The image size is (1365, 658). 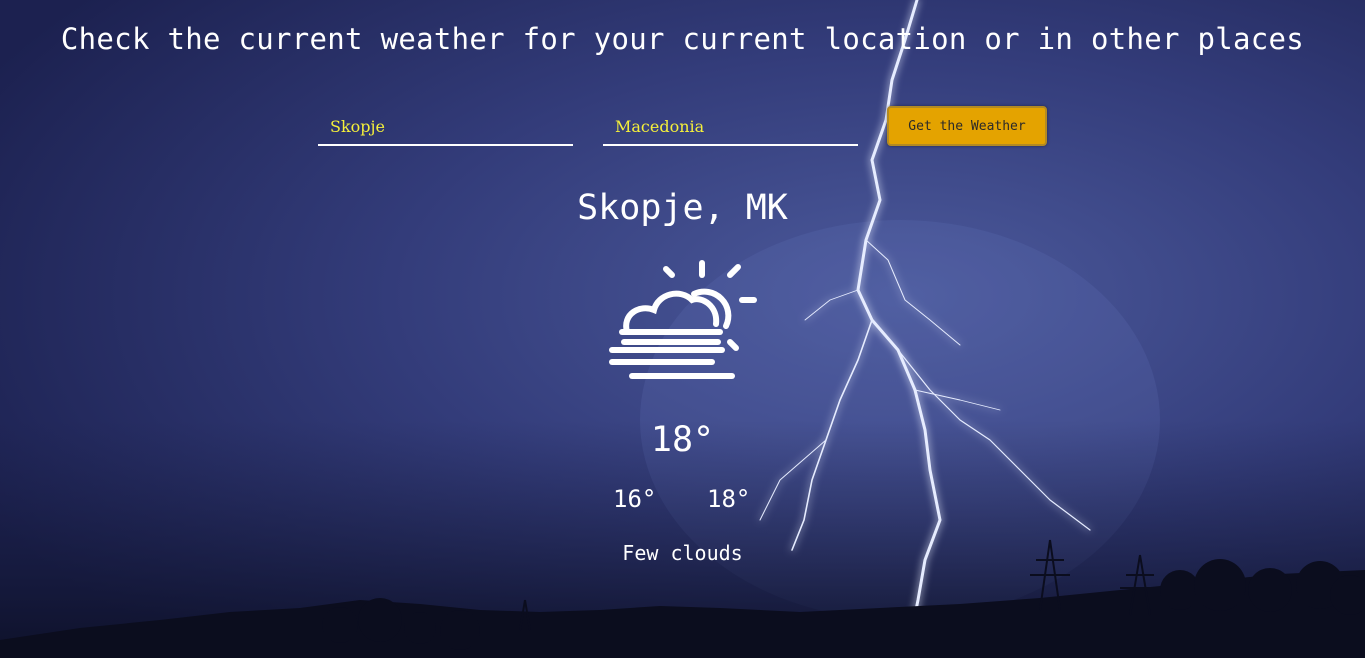 I want to click on city-input, so click(x=445, y=127).